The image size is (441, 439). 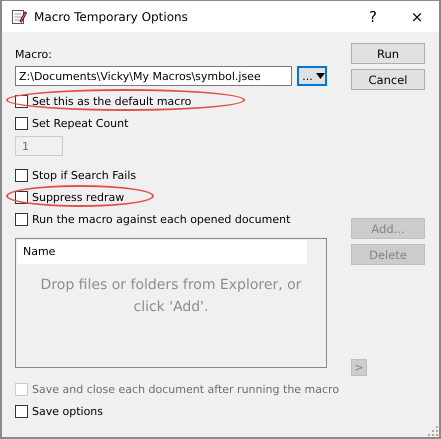 I want to click on window-title: Macro Temporary Options, so click(x=111, y=17).